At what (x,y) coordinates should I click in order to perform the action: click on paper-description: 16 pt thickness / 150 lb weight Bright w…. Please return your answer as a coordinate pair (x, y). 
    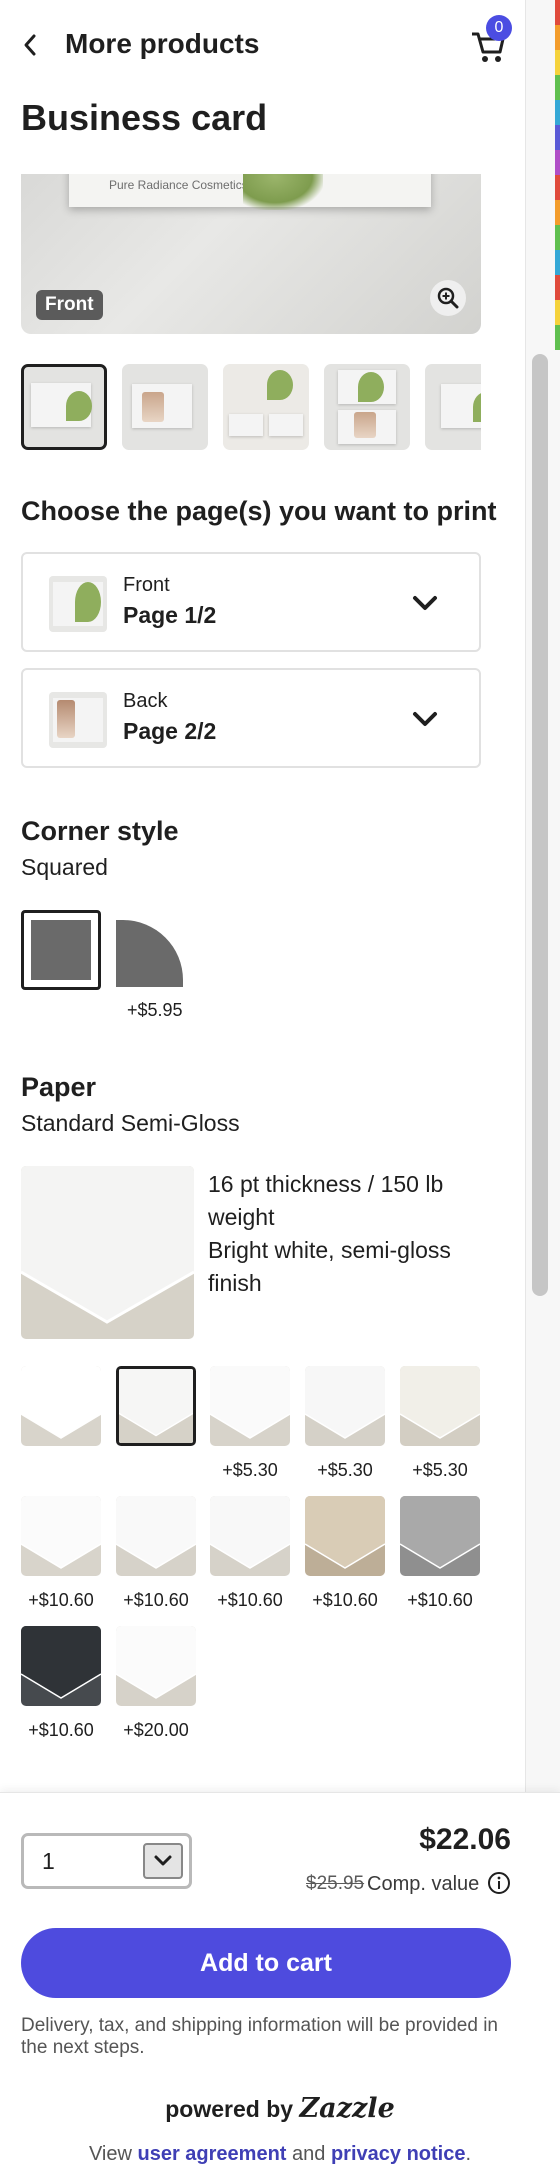
    Looking at the image, I should click on (343, 1234).